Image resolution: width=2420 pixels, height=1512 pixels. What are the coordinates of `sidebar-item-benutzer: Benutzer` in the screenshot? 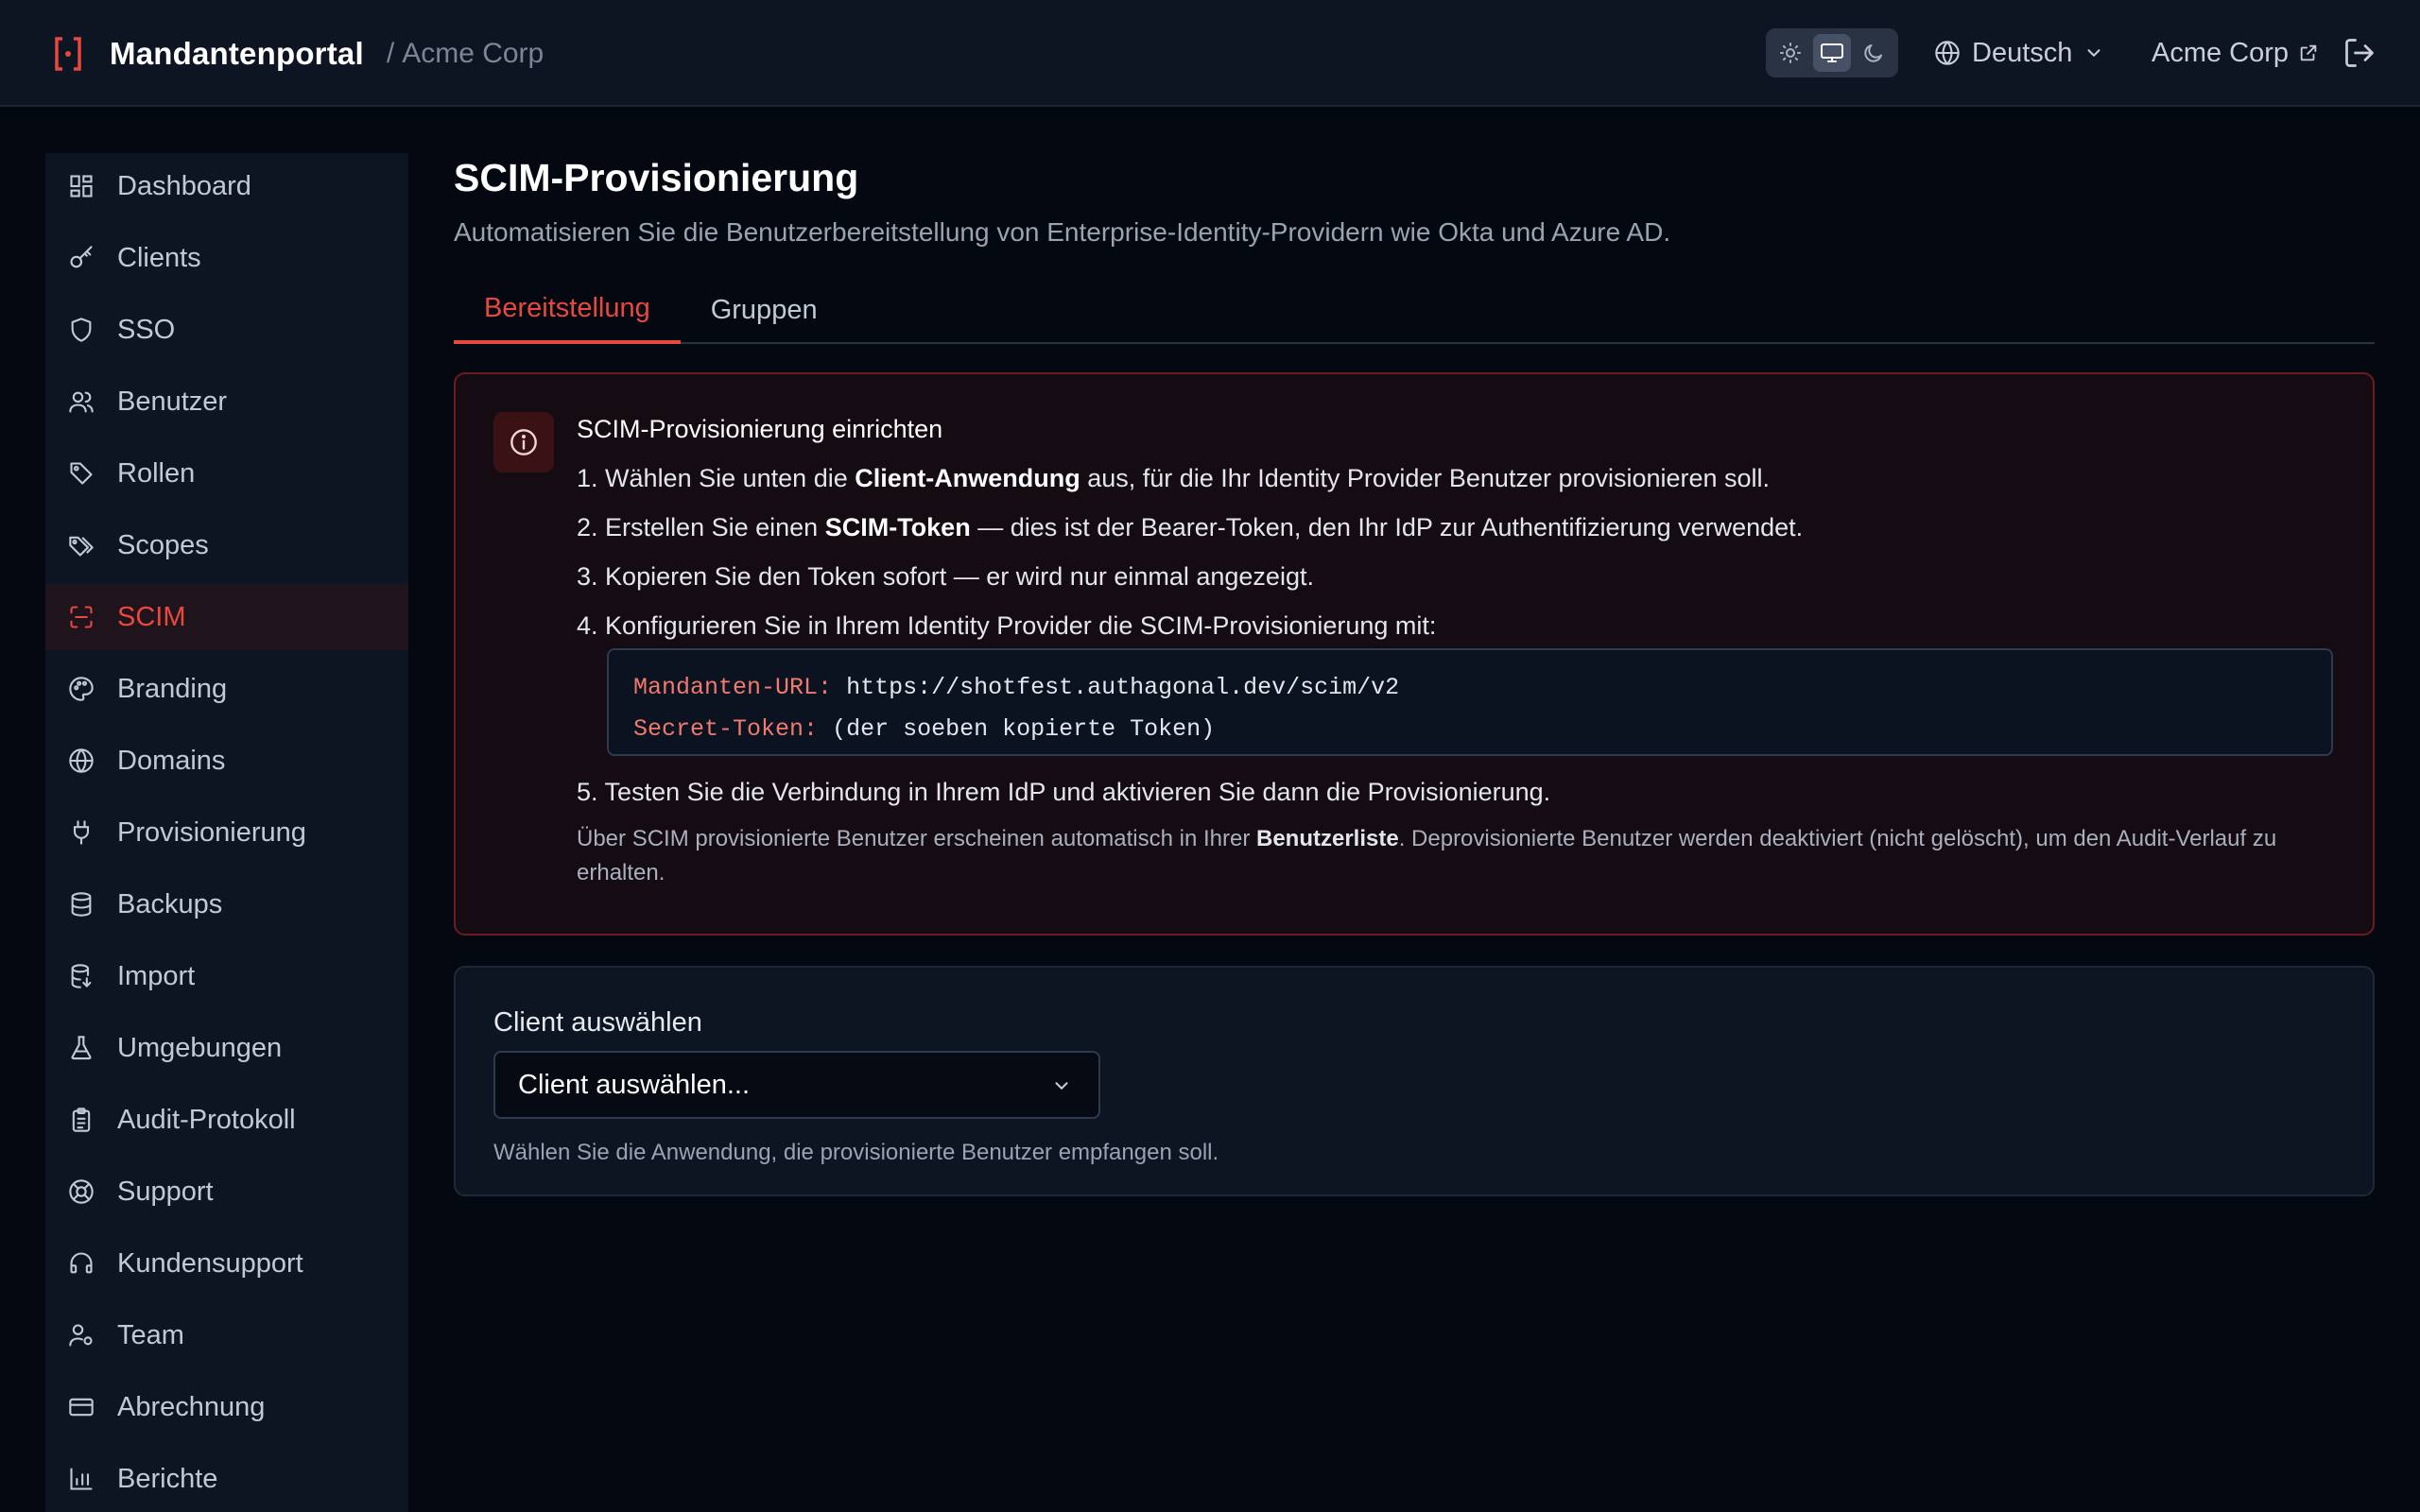 It's located at (226, 402).